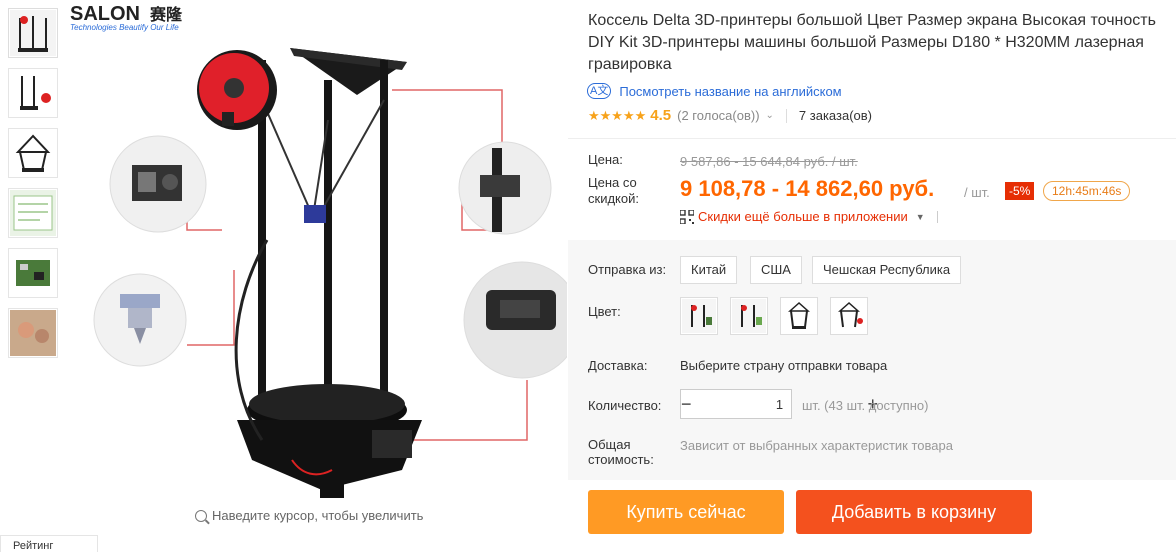  Describe the element at coordinates (779, 404) in the screenshot. I see `quantity-stepper: − +` at that location.